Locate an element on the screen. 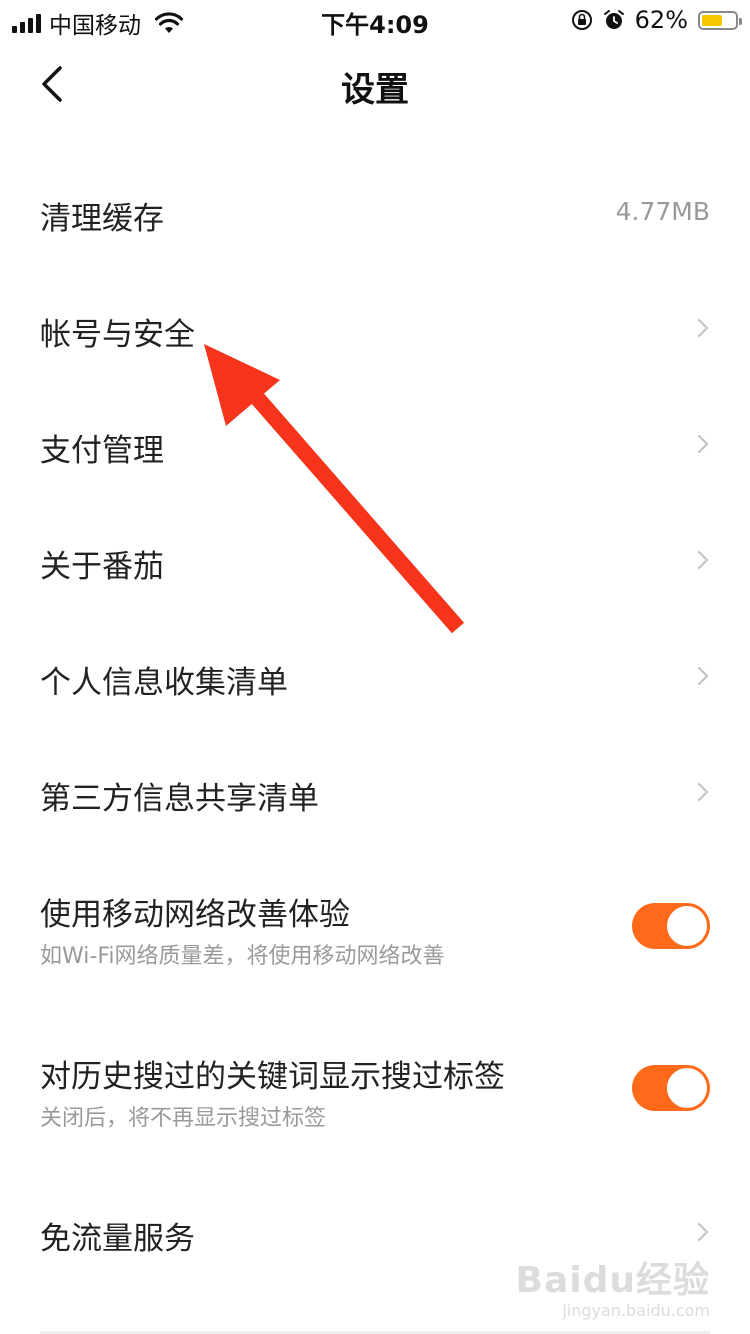  account-security-row: 帐号与安全 is located at coordinates (375, 329).